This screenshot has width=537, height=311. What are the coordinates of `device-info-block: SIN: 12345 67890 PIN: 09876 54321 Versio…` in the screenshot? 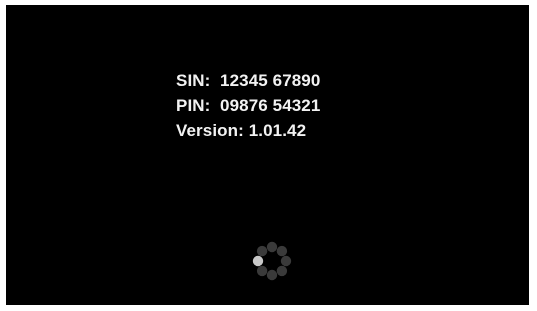 It's located at (306, 105).